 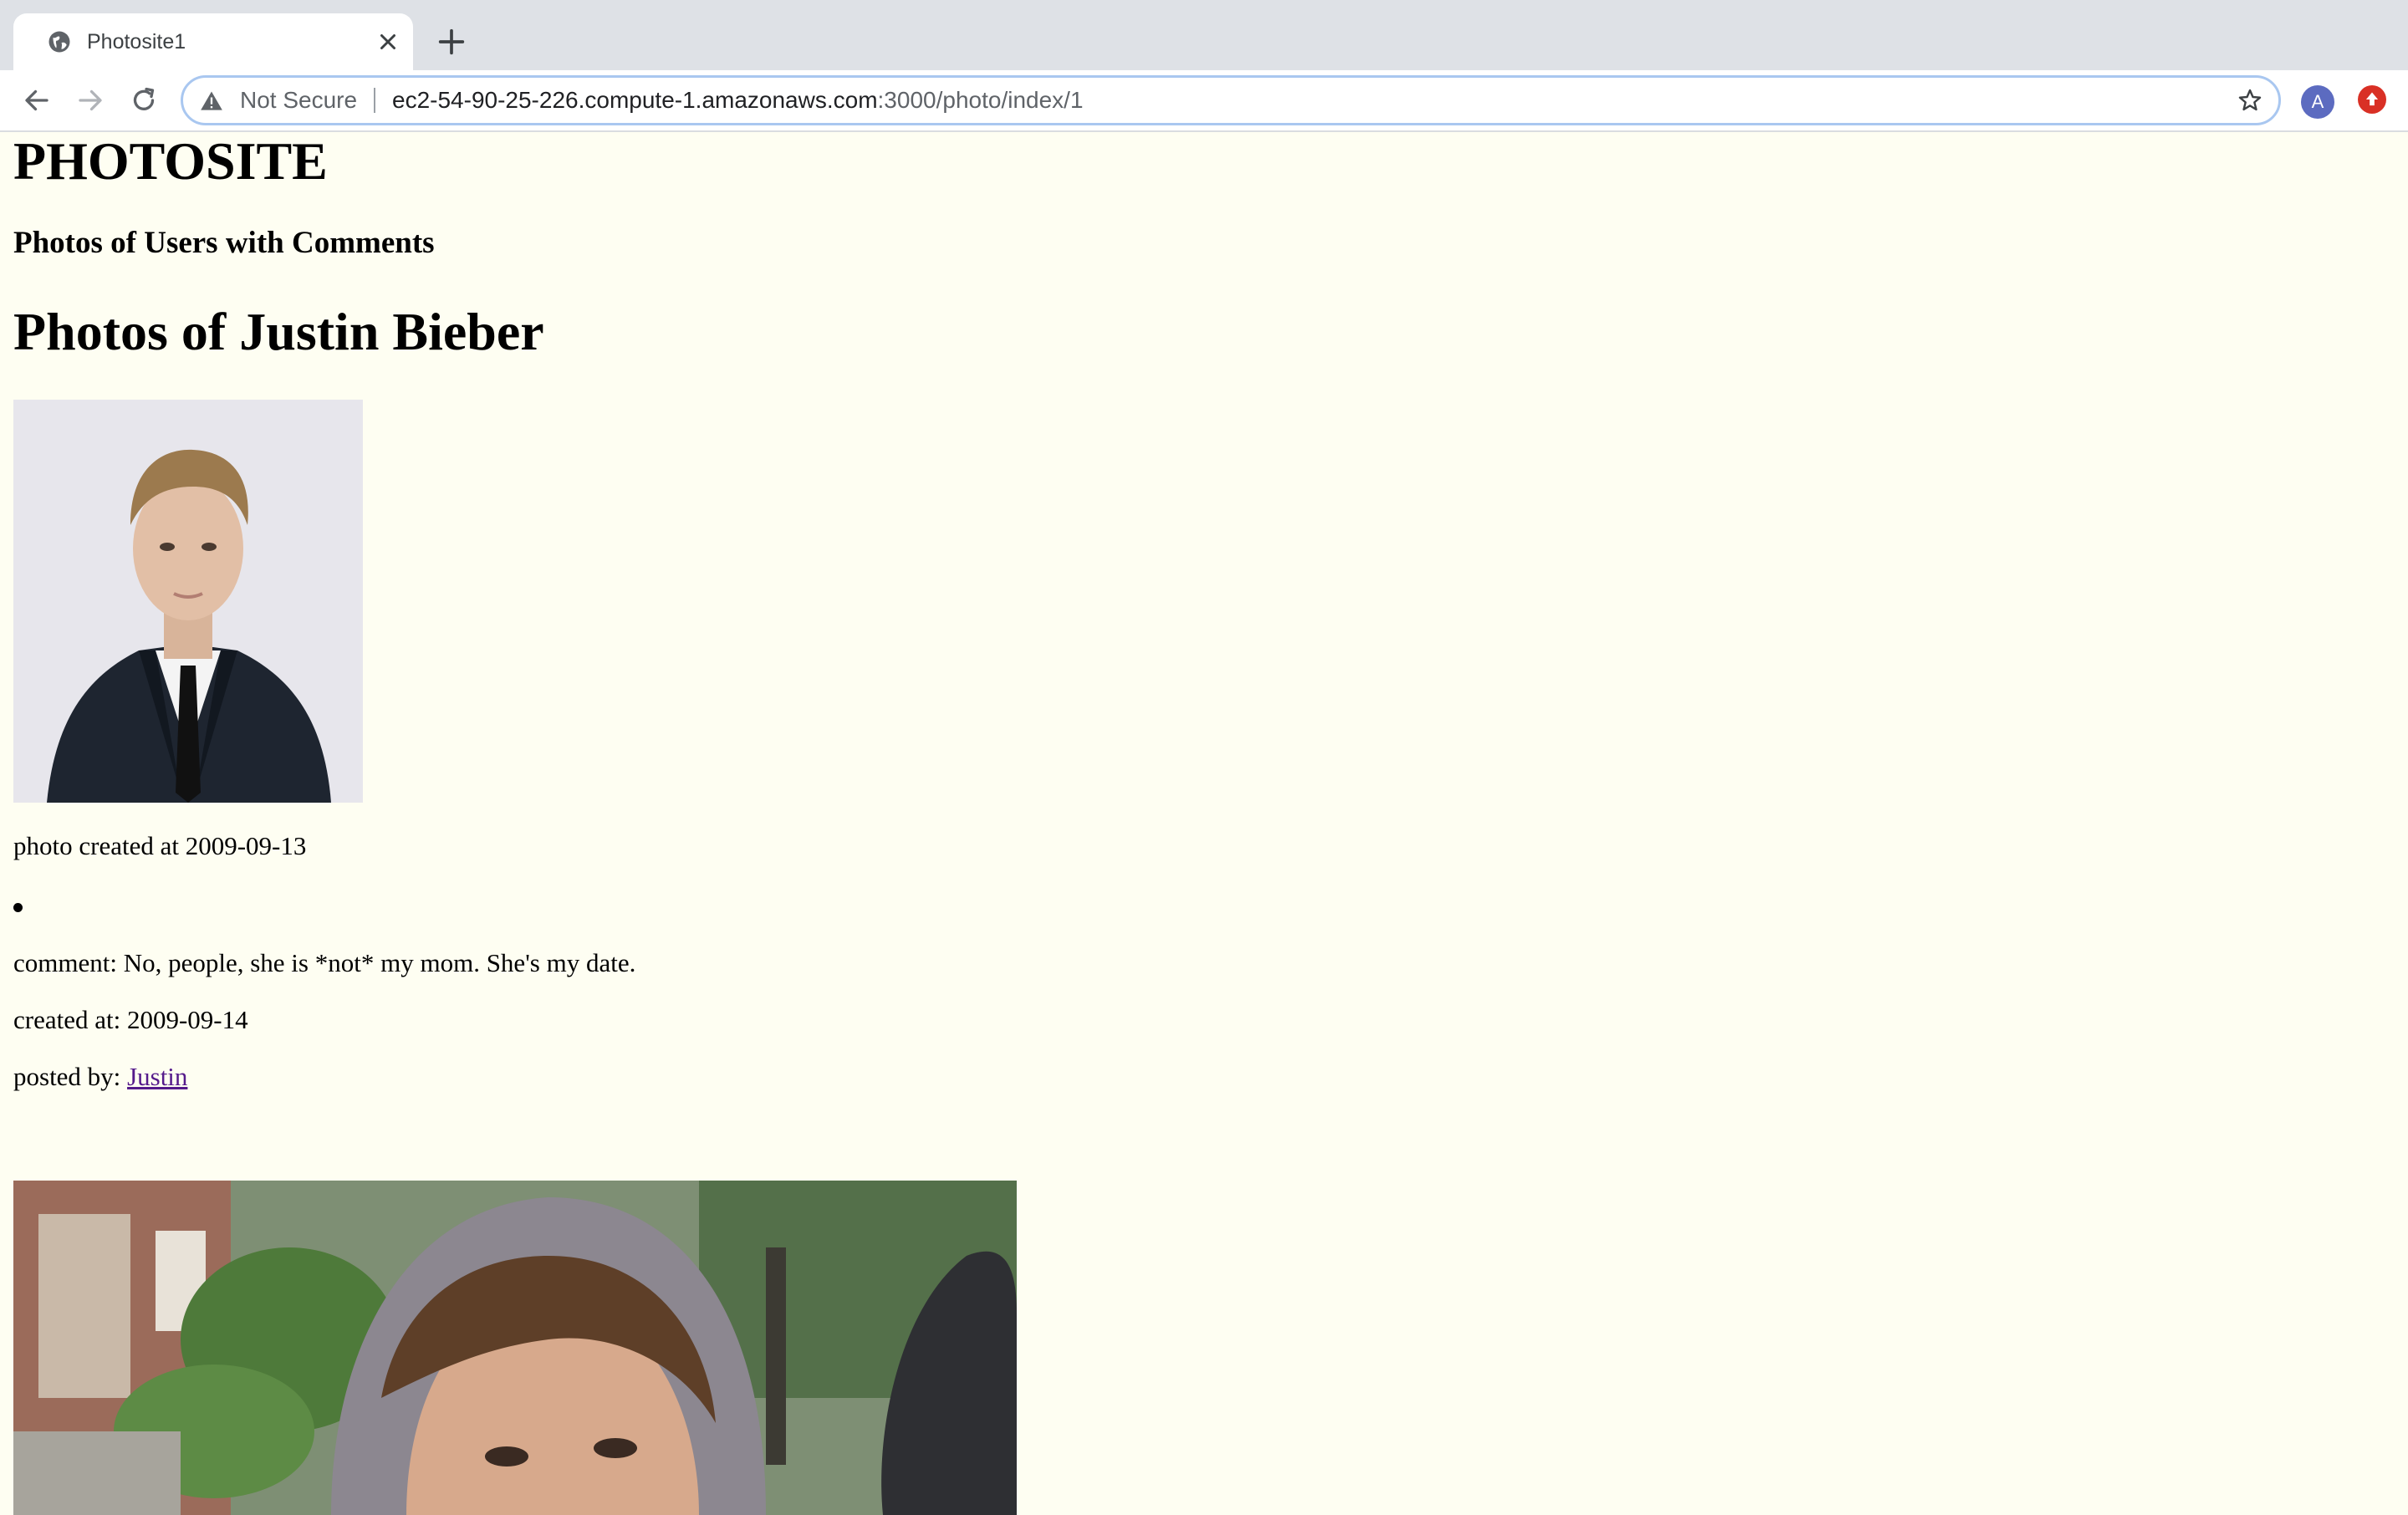 What do you see at coordinates (157, 1076) in the screenshot?
I see `user-profile-link: Justin` at bounding box center [157, 1076].